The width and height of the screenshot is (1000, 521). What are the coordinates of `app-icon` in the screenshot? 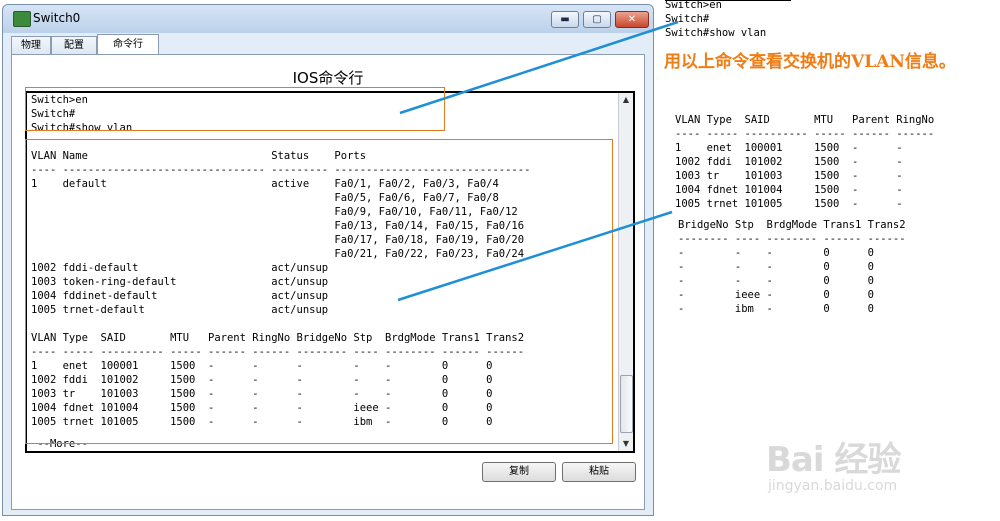 It's located at (22, 19).